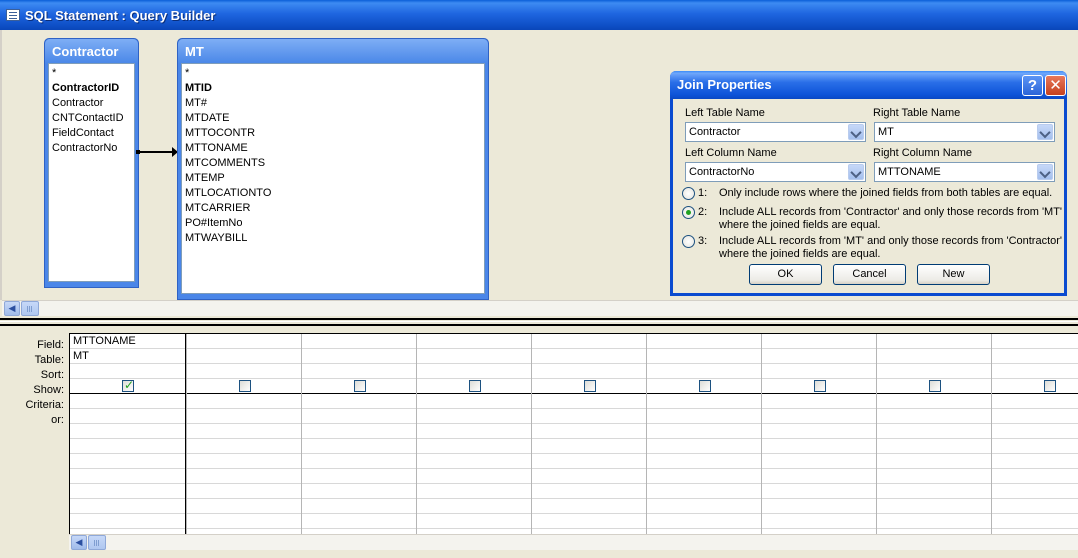 This screenshot has height=558, width=1078. Describe the element at coordinates (333, 178) in the screenshot. I see `field-item: MTEMP` at that location.